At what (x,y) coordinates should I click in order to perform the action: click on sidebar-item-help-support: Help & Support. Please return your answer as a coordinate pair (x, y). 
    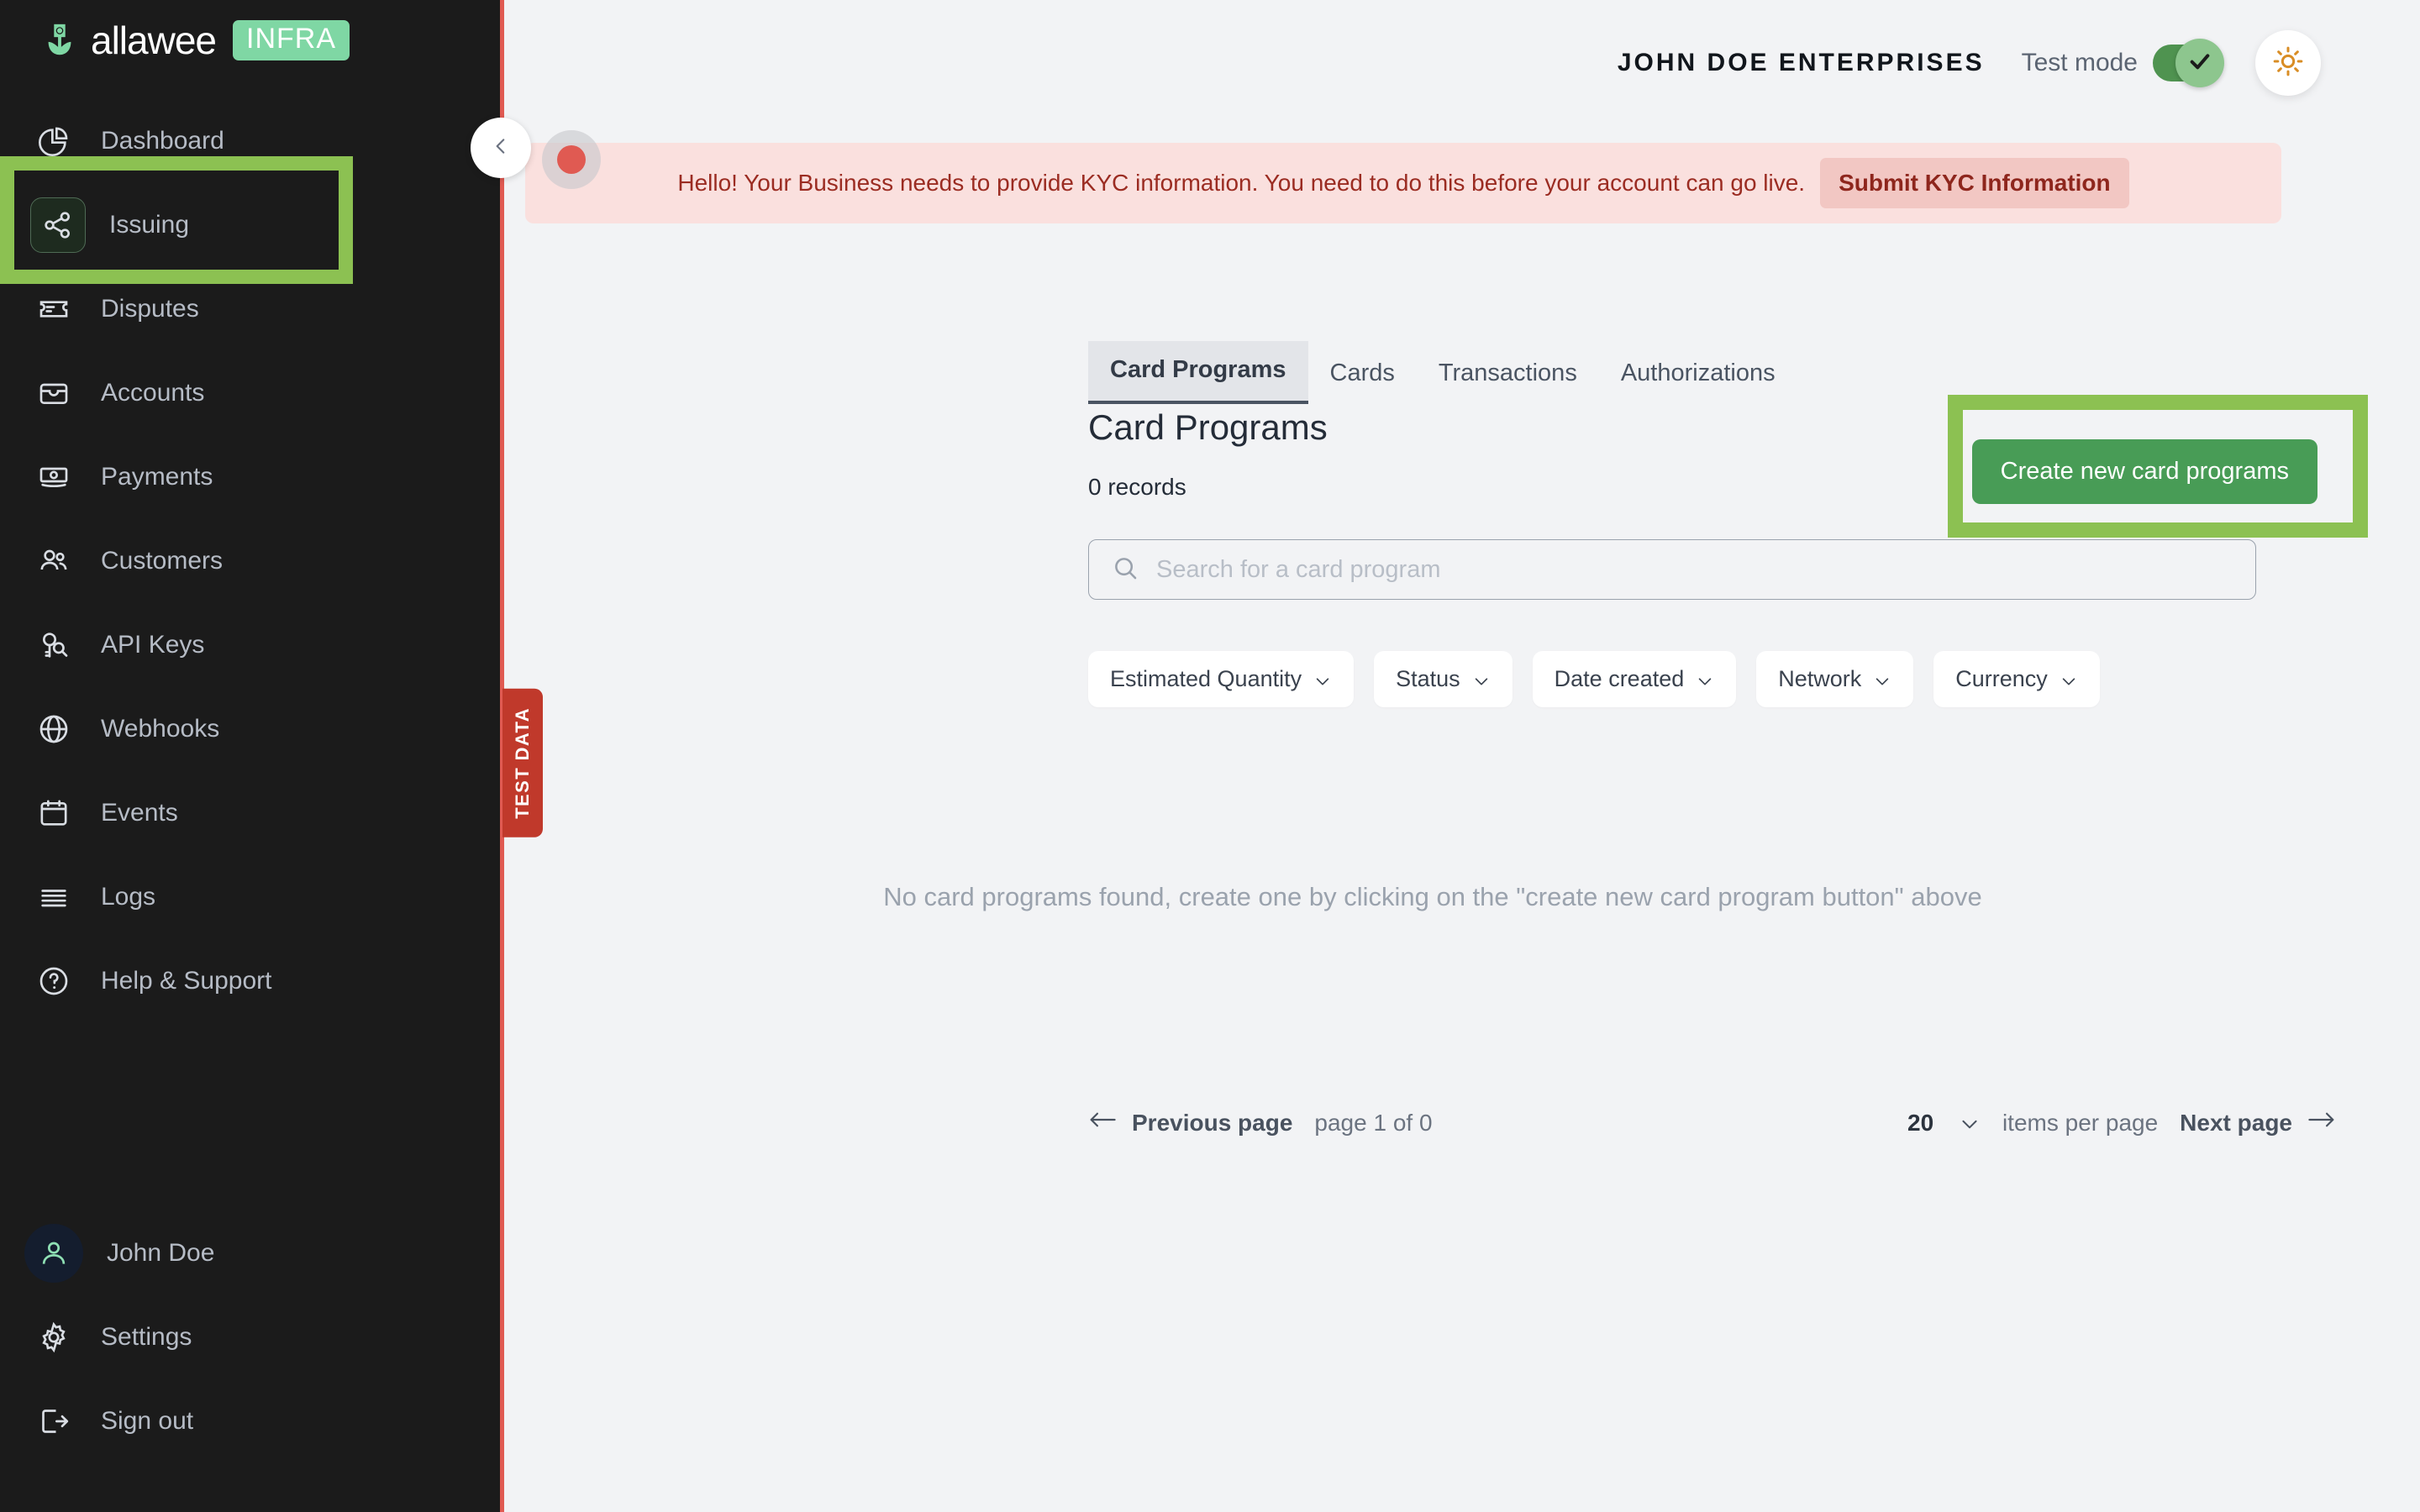
    Looking at the image, I should click on (250, 981).